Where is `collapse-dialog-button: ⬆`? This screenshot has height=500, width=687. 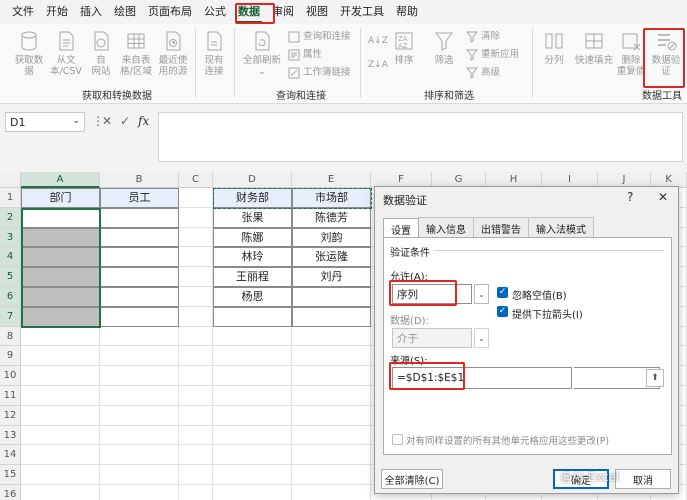
collapse-dialog-button: ⬆ is located at coordinates (655, 378).